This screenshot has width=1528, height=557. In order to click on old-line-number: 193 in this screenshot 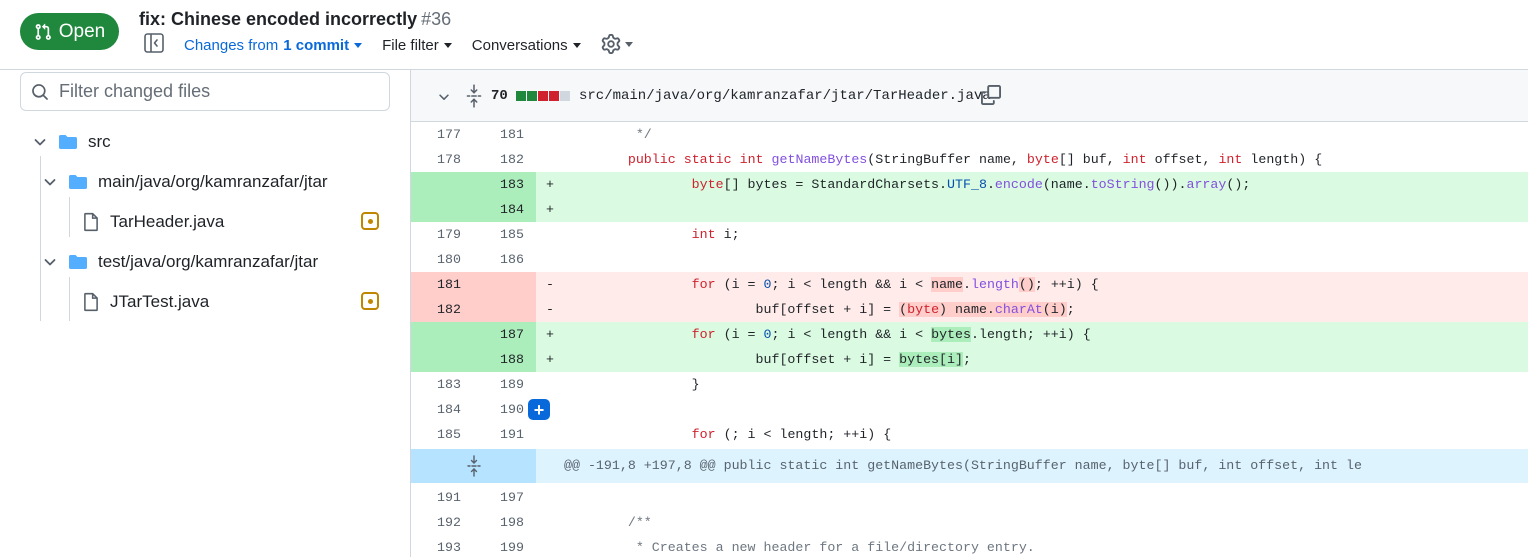, I will do `click(436, 546)`.